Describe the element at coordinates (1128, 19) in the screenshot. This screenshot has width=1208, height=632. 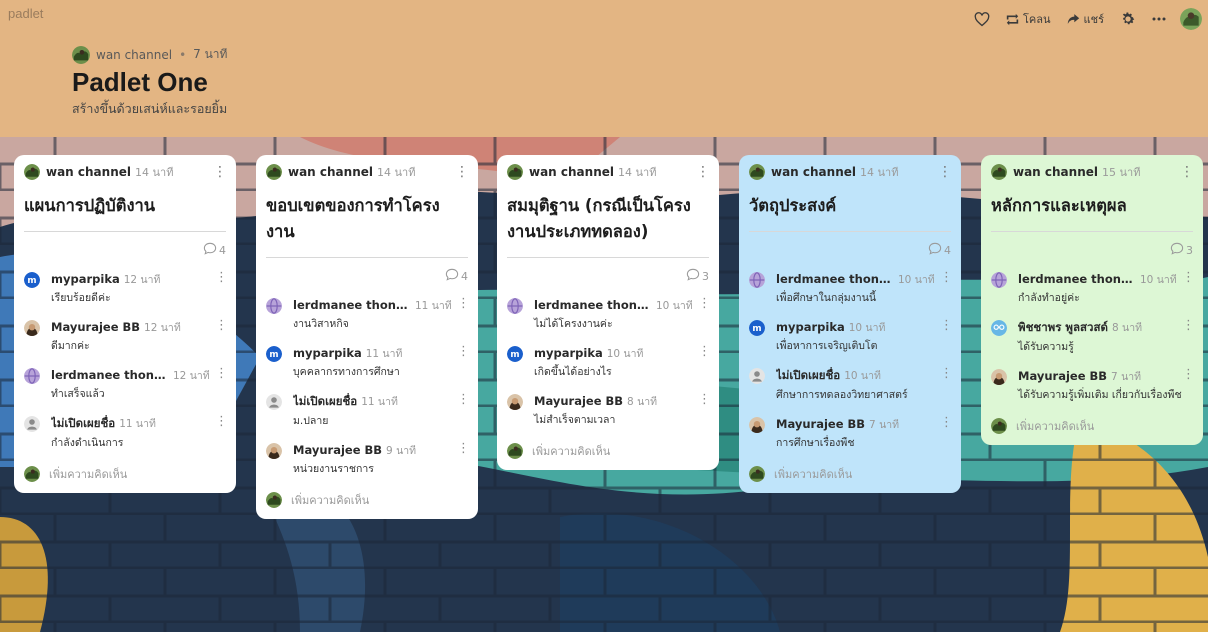
I see `settings-button` at that location.